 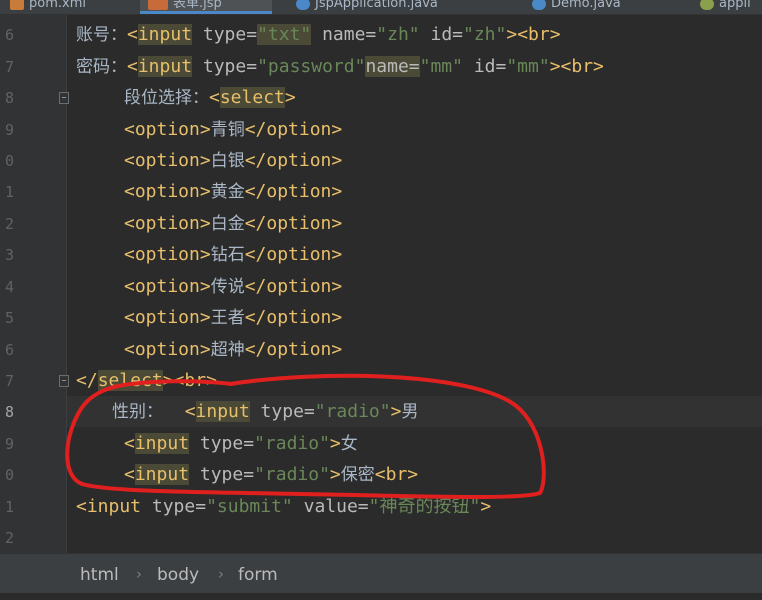 I want to click on code-line: 段位选择：<select>, so click(x=210, y=97).